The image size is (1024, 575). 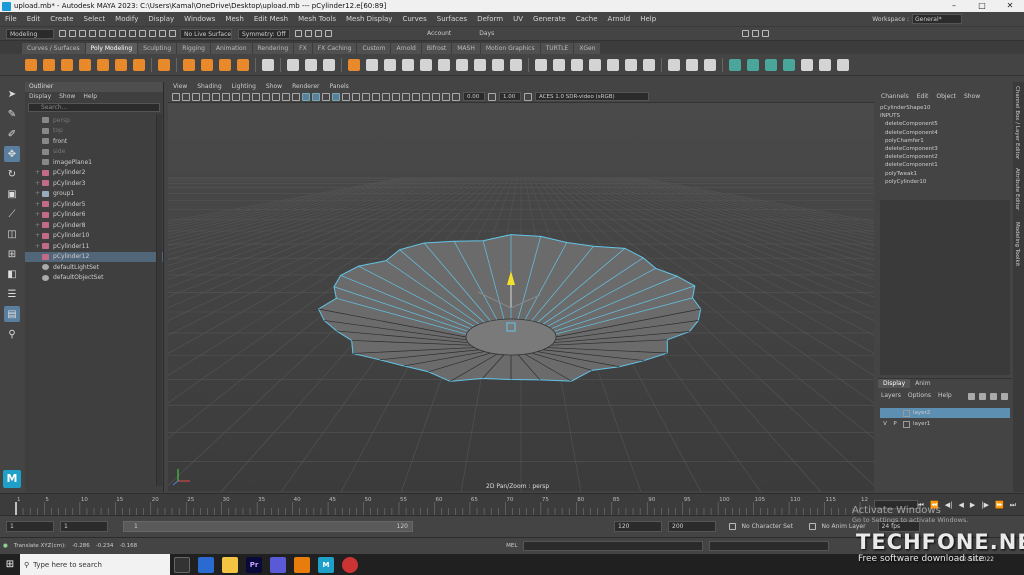 I want to click on checker-icon, so click(x=807, y=64).